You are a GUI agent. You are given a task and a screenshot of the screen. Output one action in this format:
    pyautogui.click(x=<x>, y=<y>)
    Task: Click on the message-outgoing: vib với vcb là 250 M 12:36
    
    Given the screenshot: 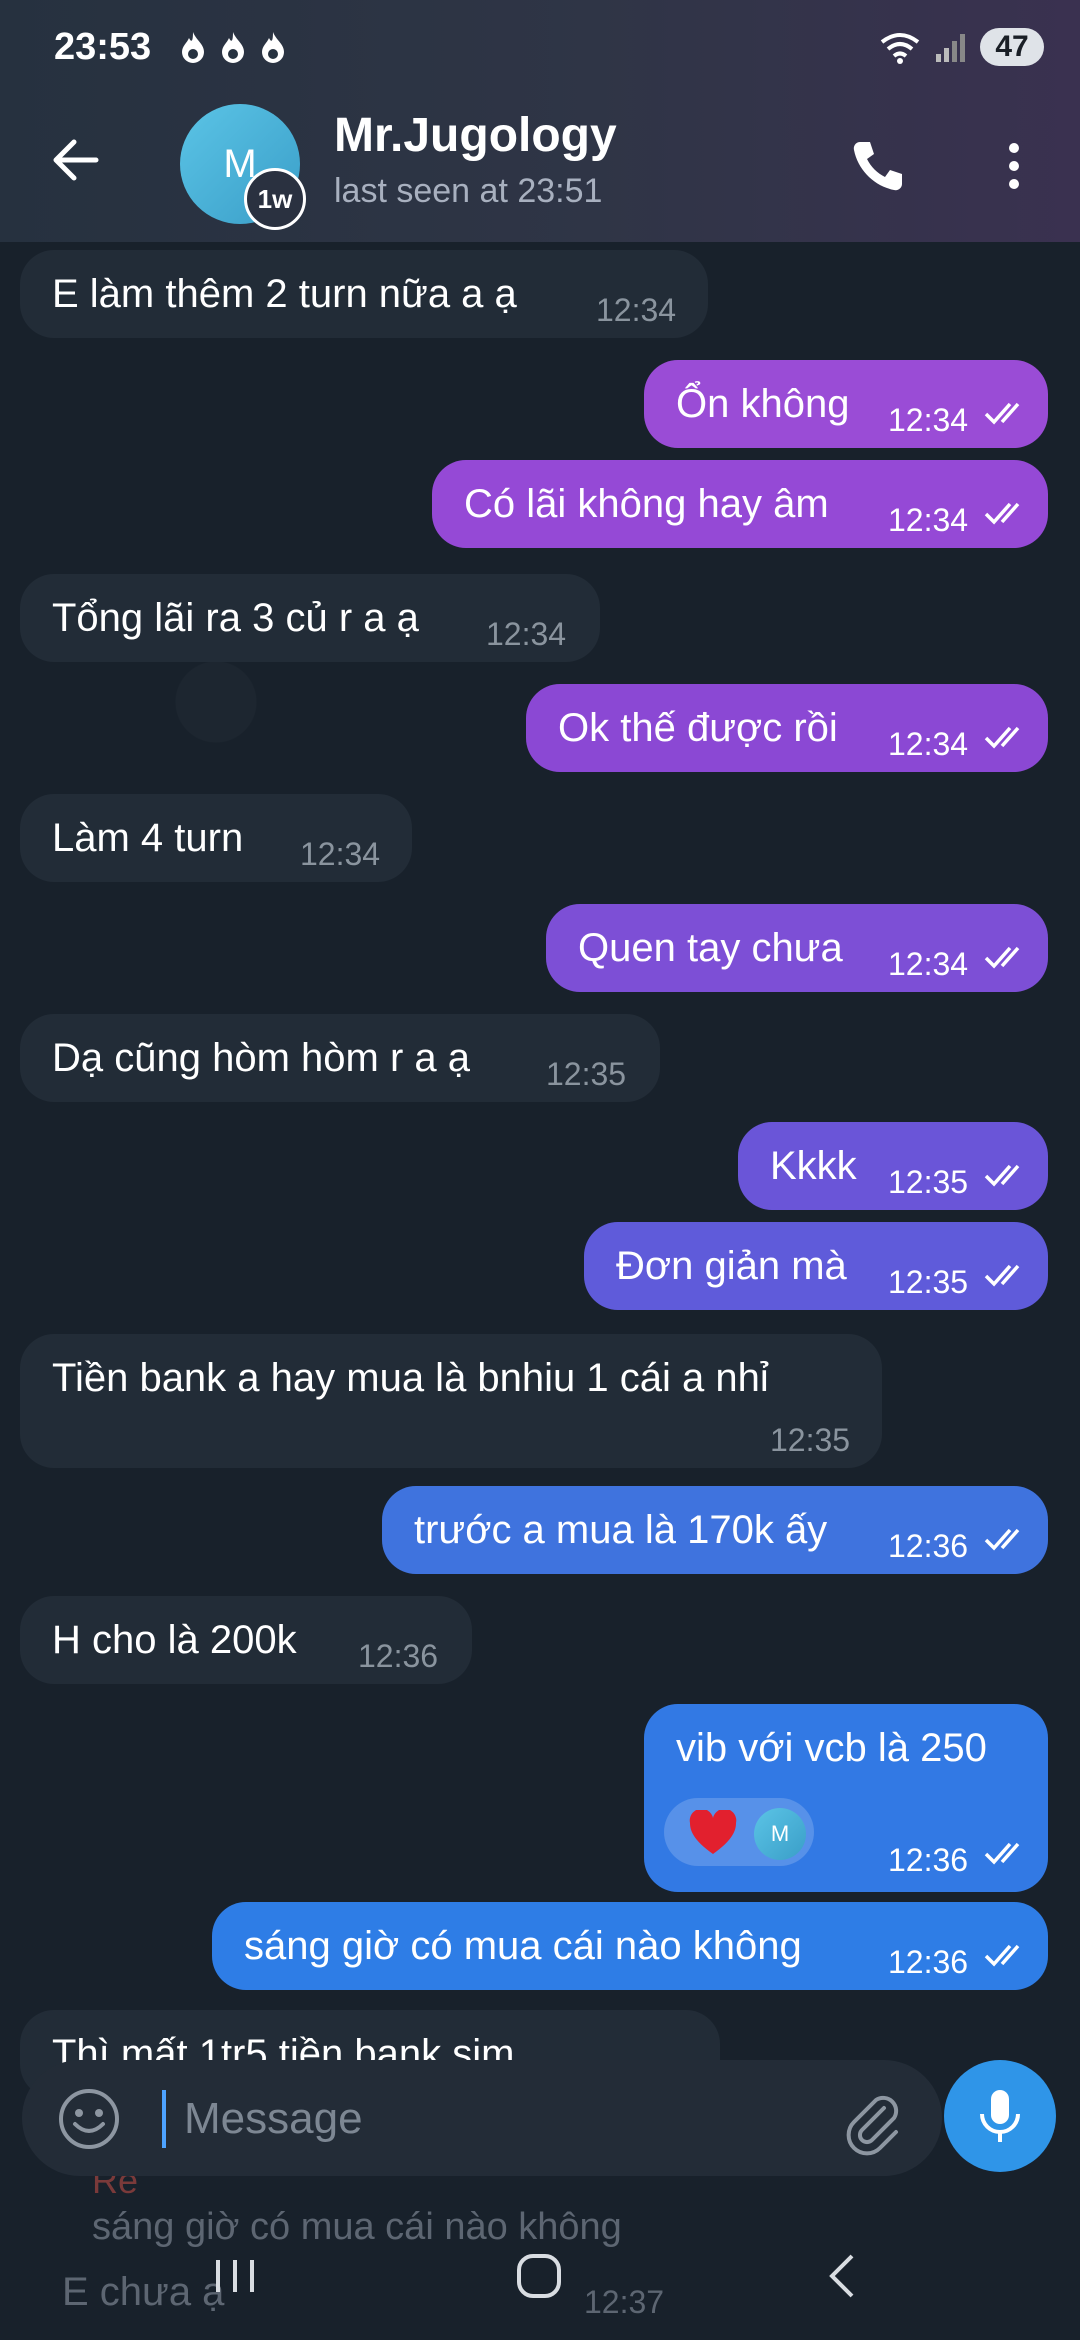 What is the action you would take?
    pyautogui.click(x=846, y=1798)
    